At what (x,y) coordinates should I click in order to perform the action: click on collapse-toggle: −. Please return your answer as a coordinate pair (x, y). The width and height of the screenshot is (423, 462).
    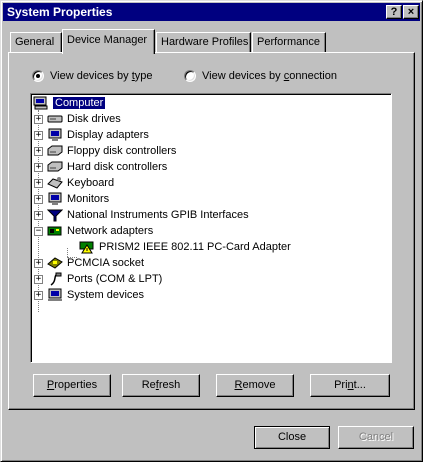
    Looking at the image, I should click on (38, 231).